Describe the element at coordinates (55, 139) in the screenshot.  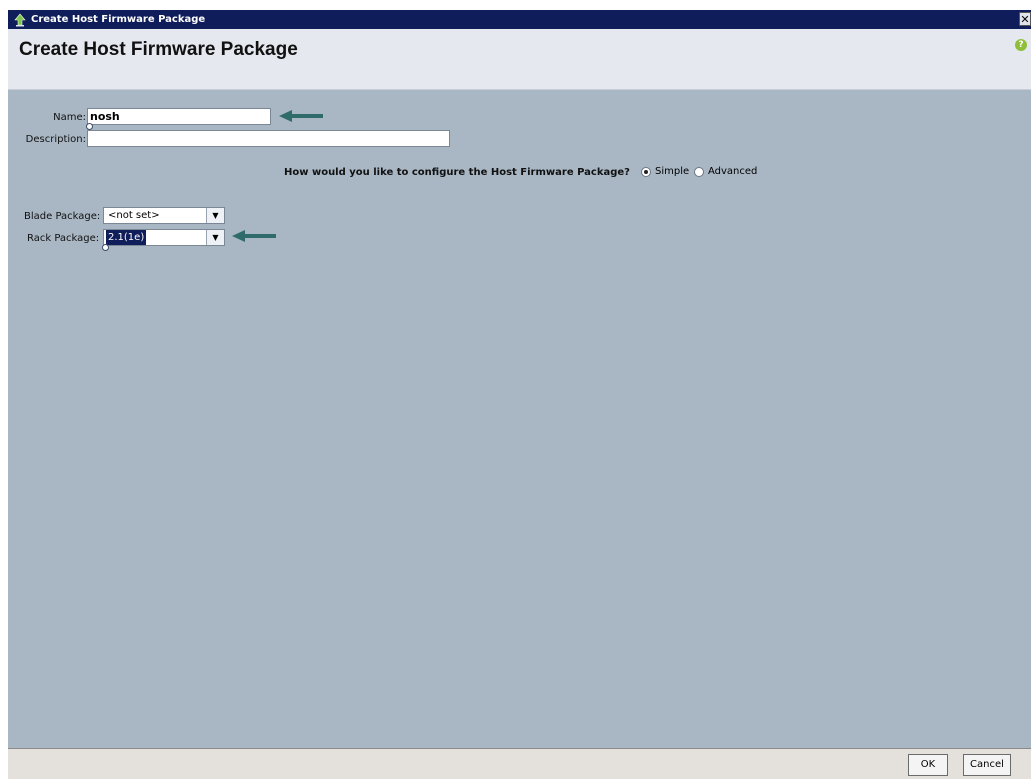
I see `description-label: Description:` at that location.